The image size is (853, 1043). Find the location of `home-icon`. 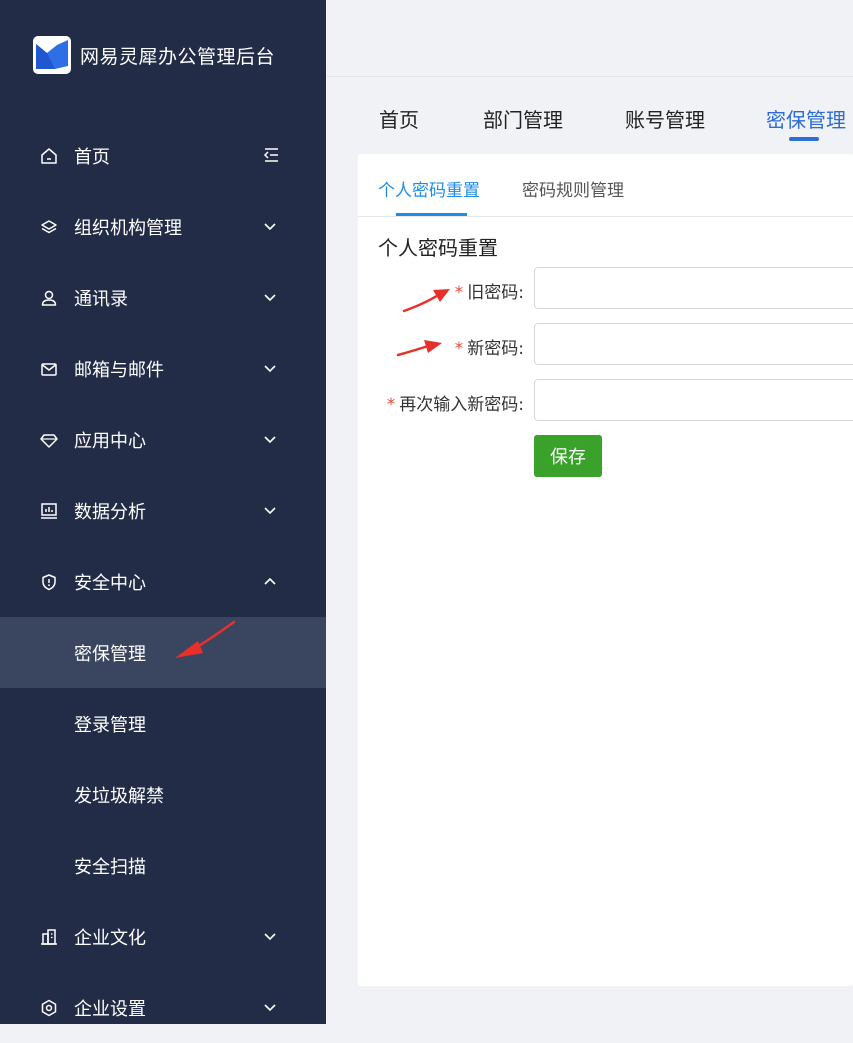

home-icon is located at coordinates (49, 156).